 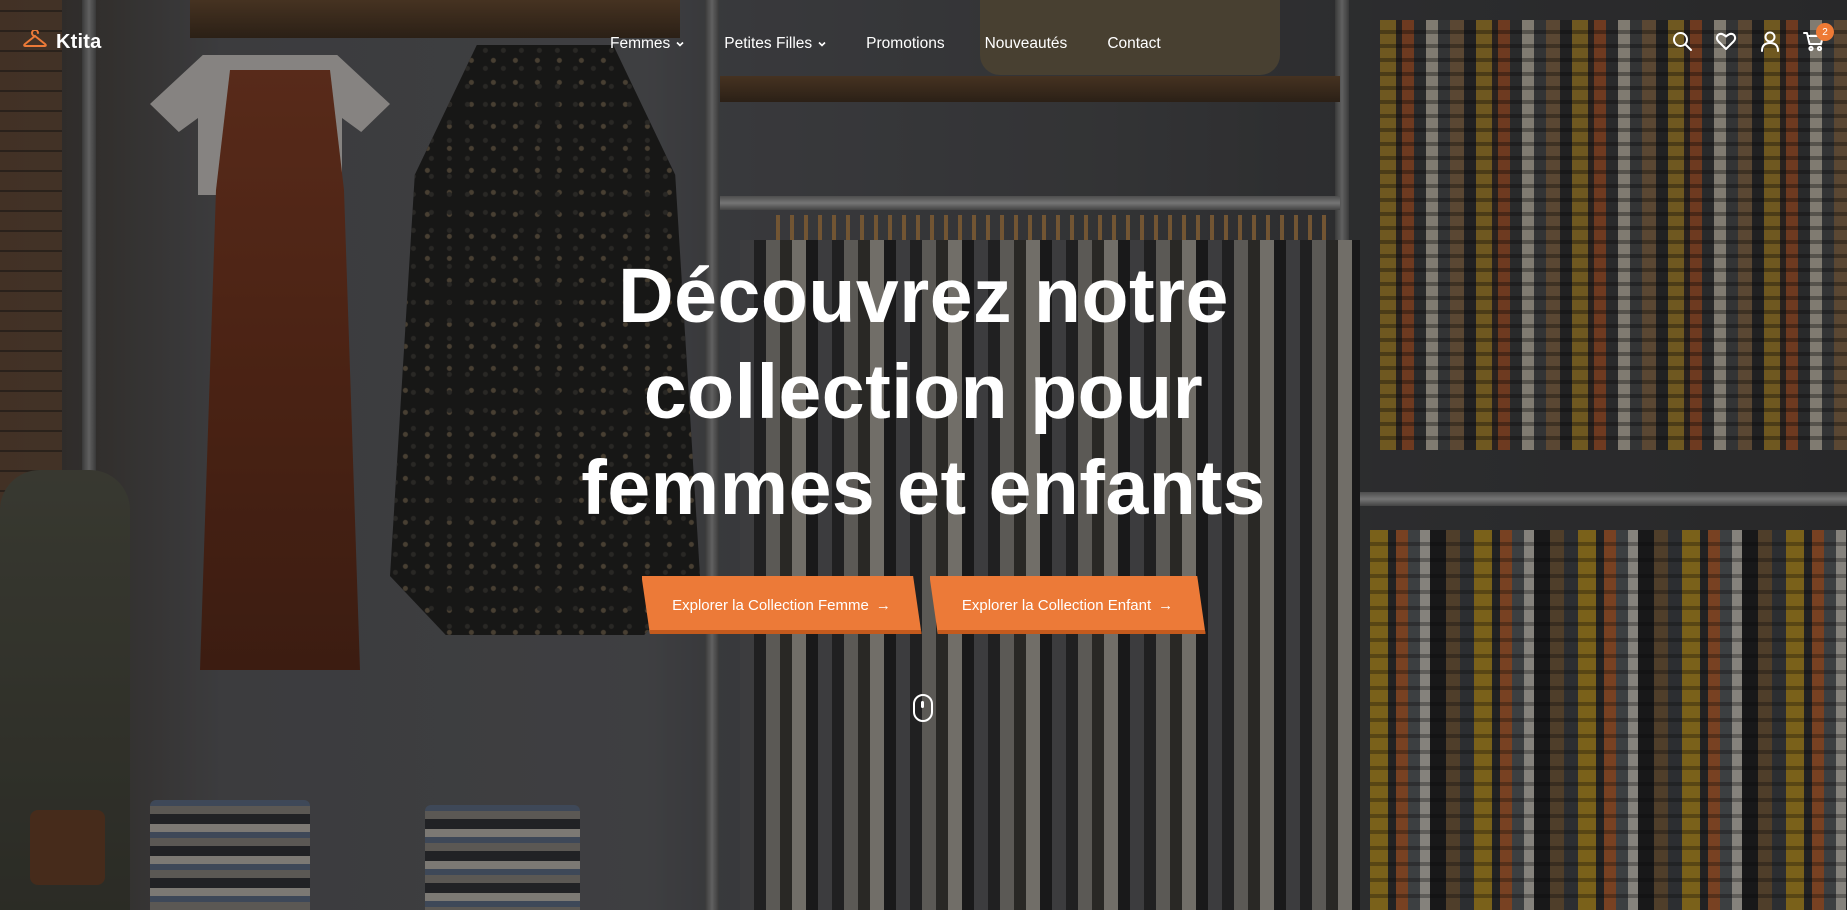 I want to click on hero-title-line: collection pour, so click(x=923, y=392).